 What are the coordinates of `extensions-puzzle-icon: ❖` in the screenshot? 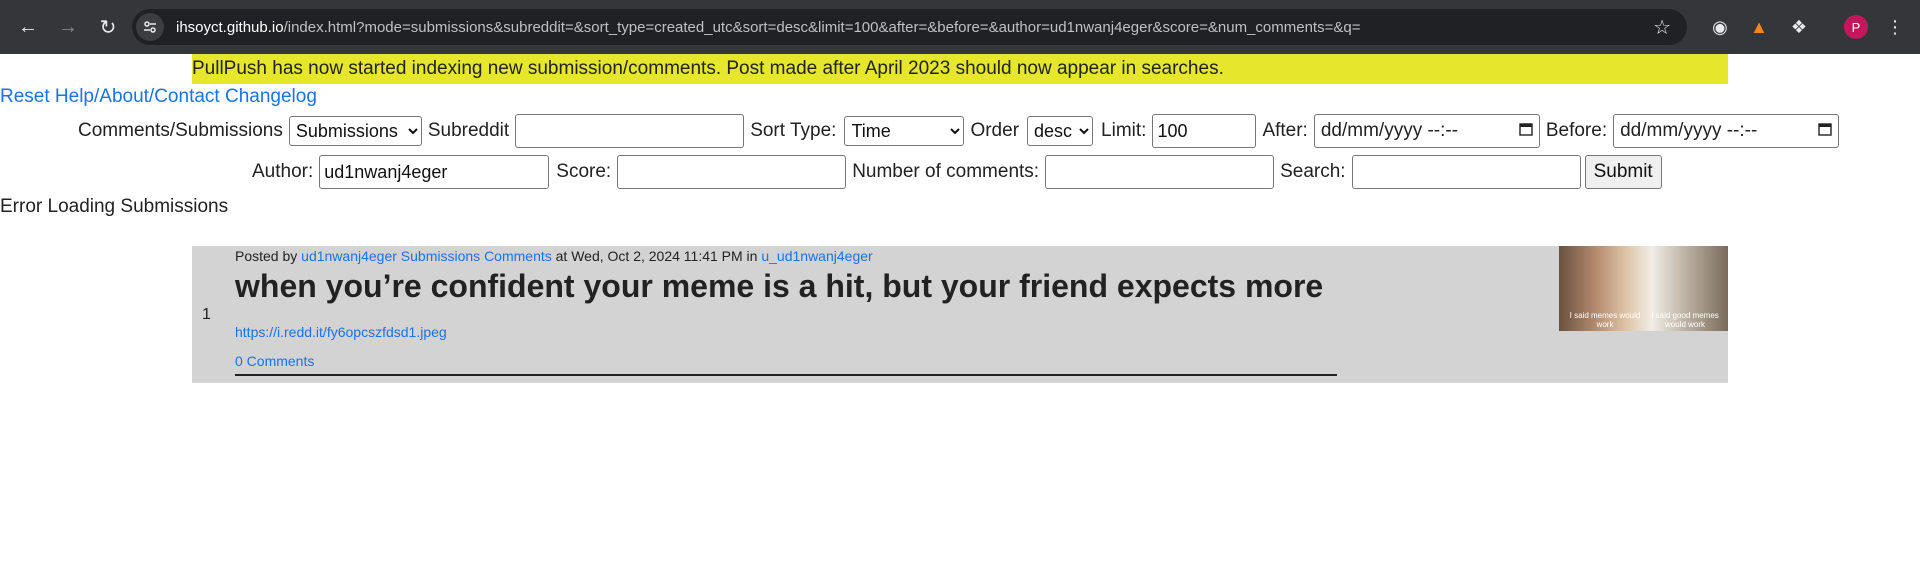 It's located at (1799, 27).